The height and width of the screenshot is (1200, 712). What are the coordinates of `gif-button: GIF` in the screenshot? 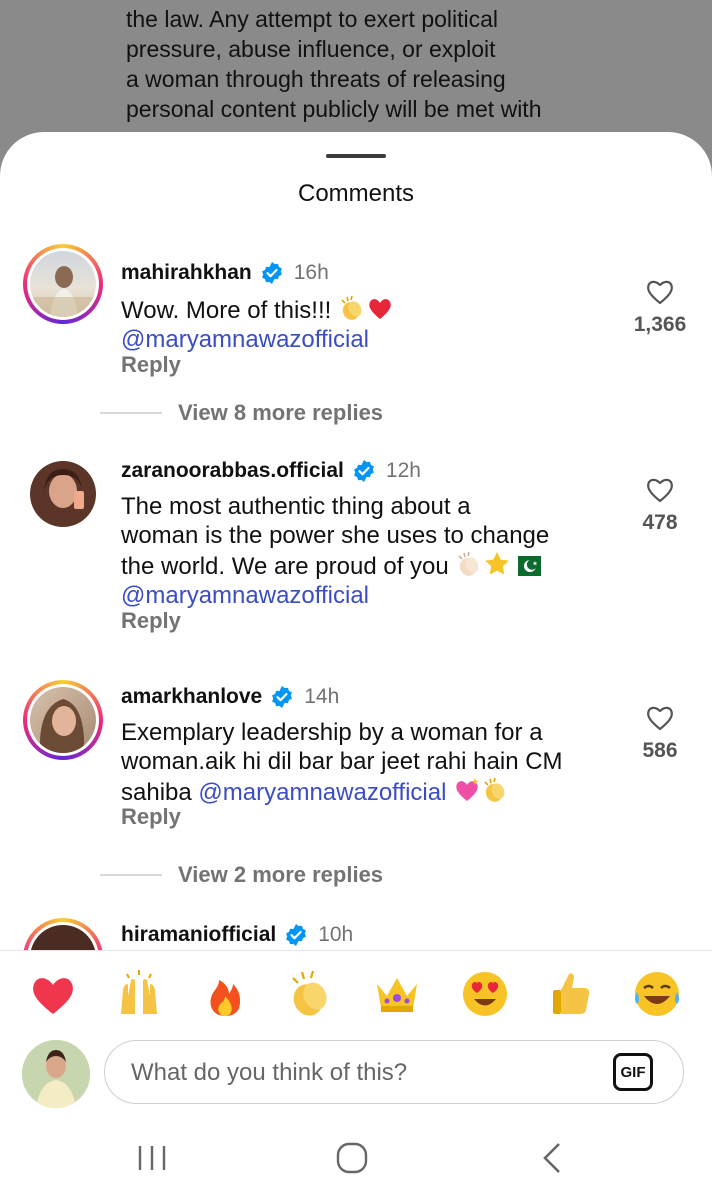 It's located at (633, 1072).